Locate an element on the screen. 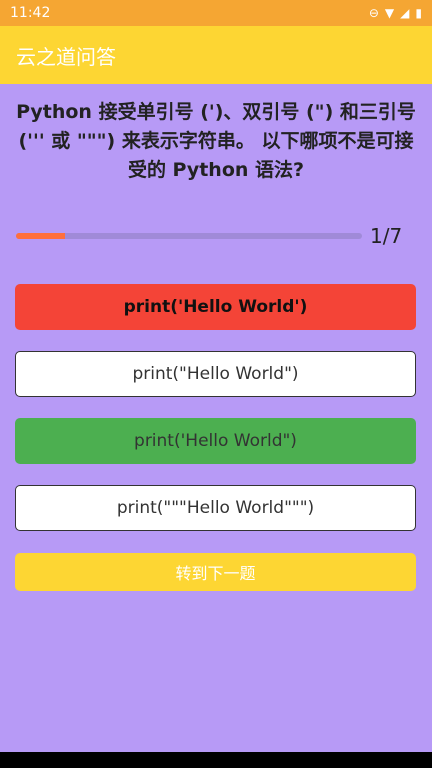 The width and height of the screenshot is (432, 768). app-bar: 云之道问答 is located at coordinates (216, 55).